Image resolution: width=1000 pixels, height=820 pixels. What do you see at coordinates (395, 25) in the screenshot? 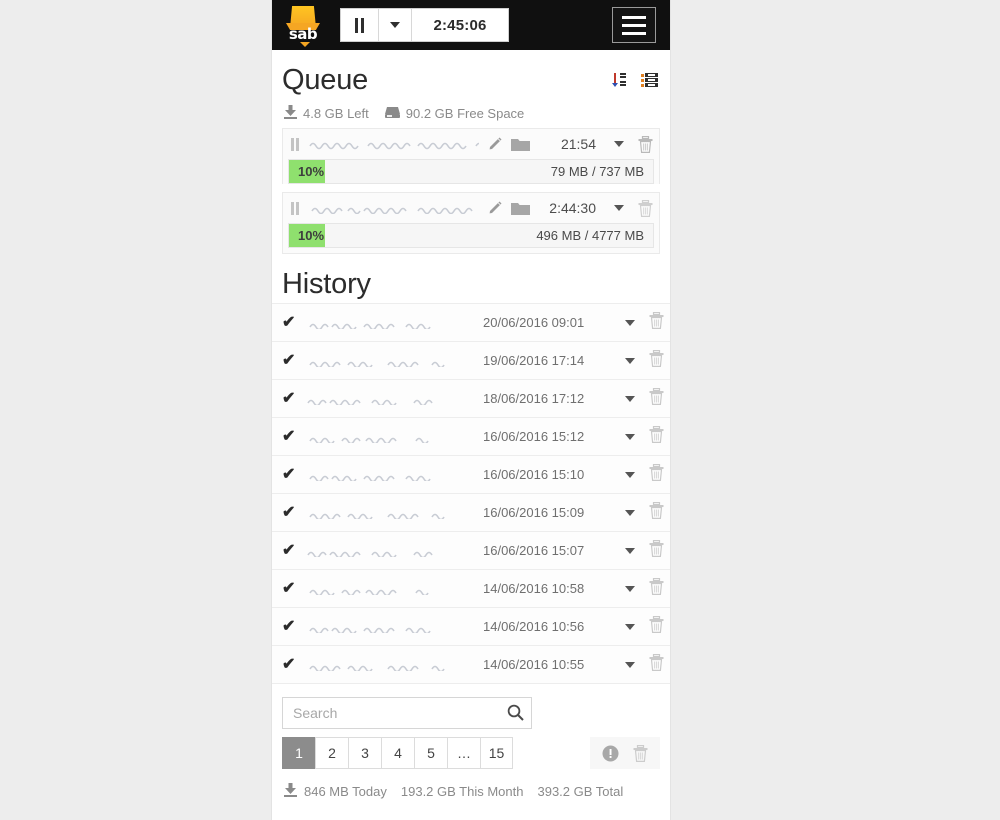
I see `pause-duration-dropdown` at bounding box center [395, 25].